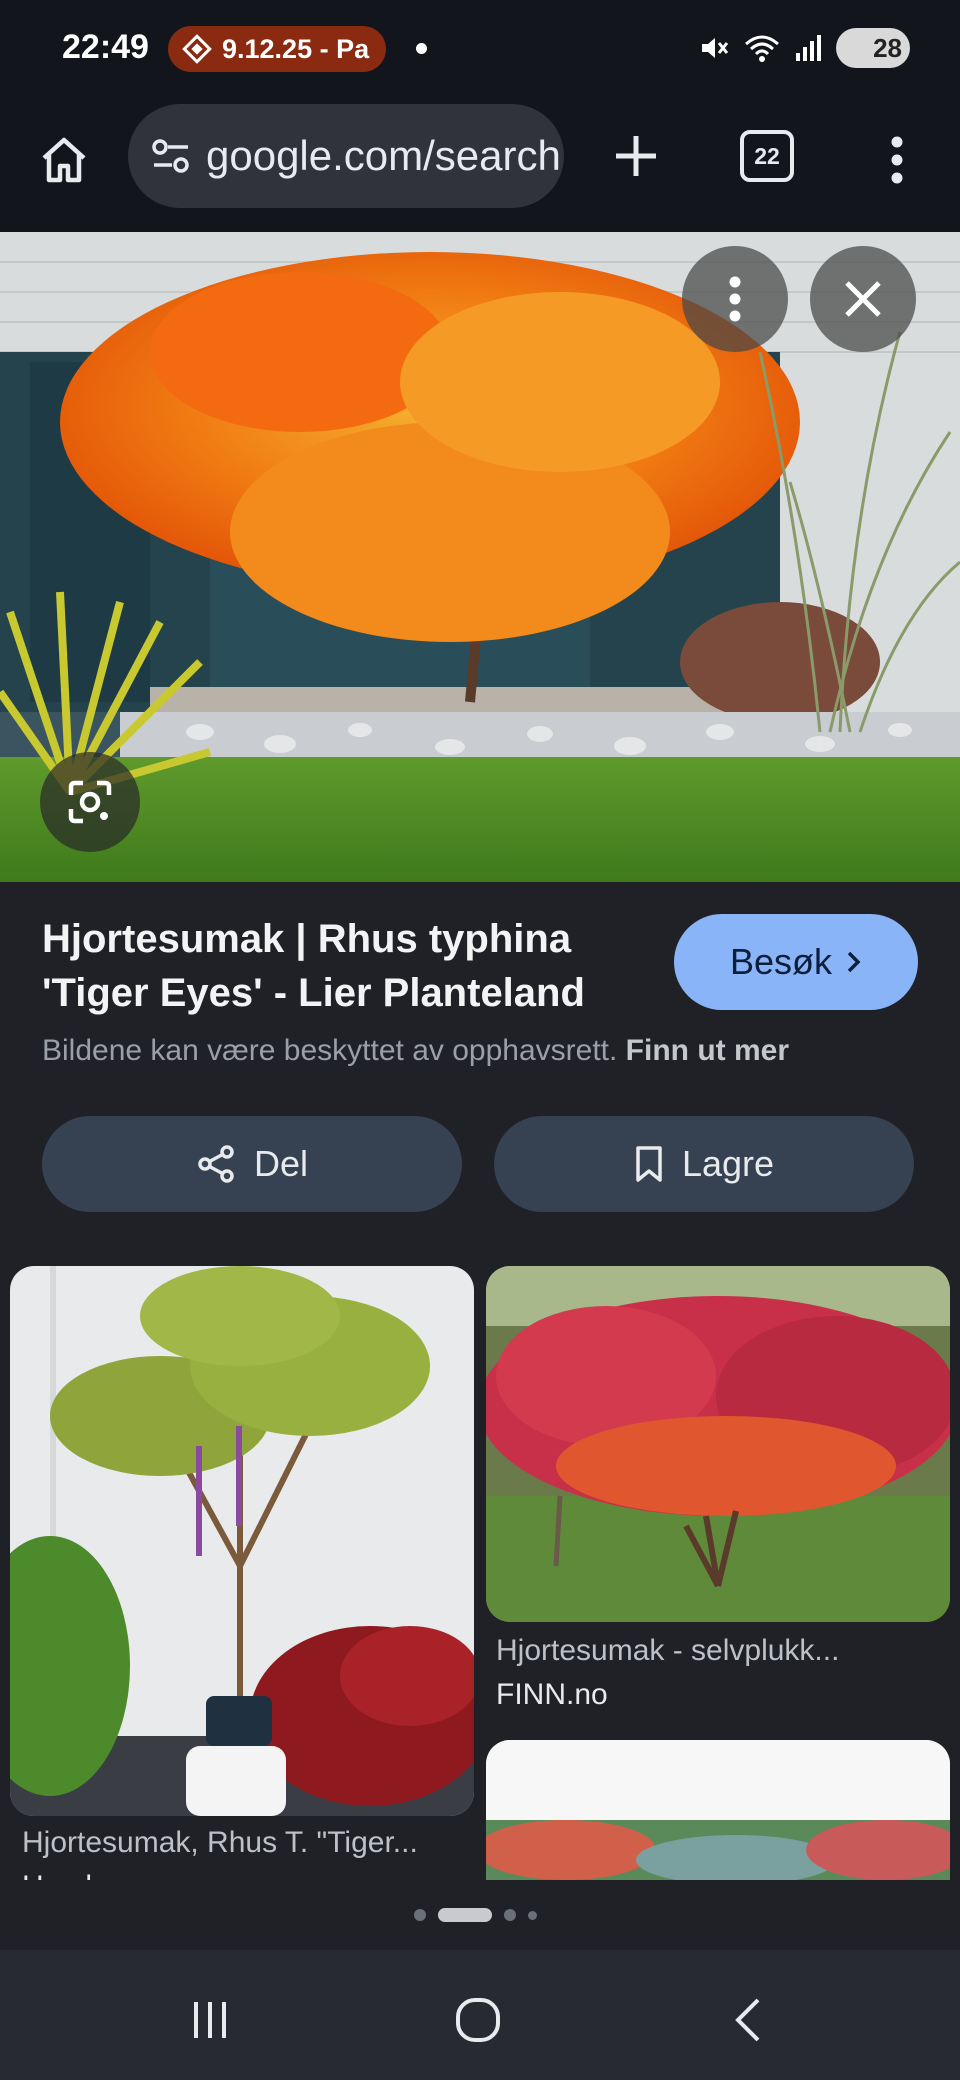  I want to click on back-icon, so click(747, 2020).